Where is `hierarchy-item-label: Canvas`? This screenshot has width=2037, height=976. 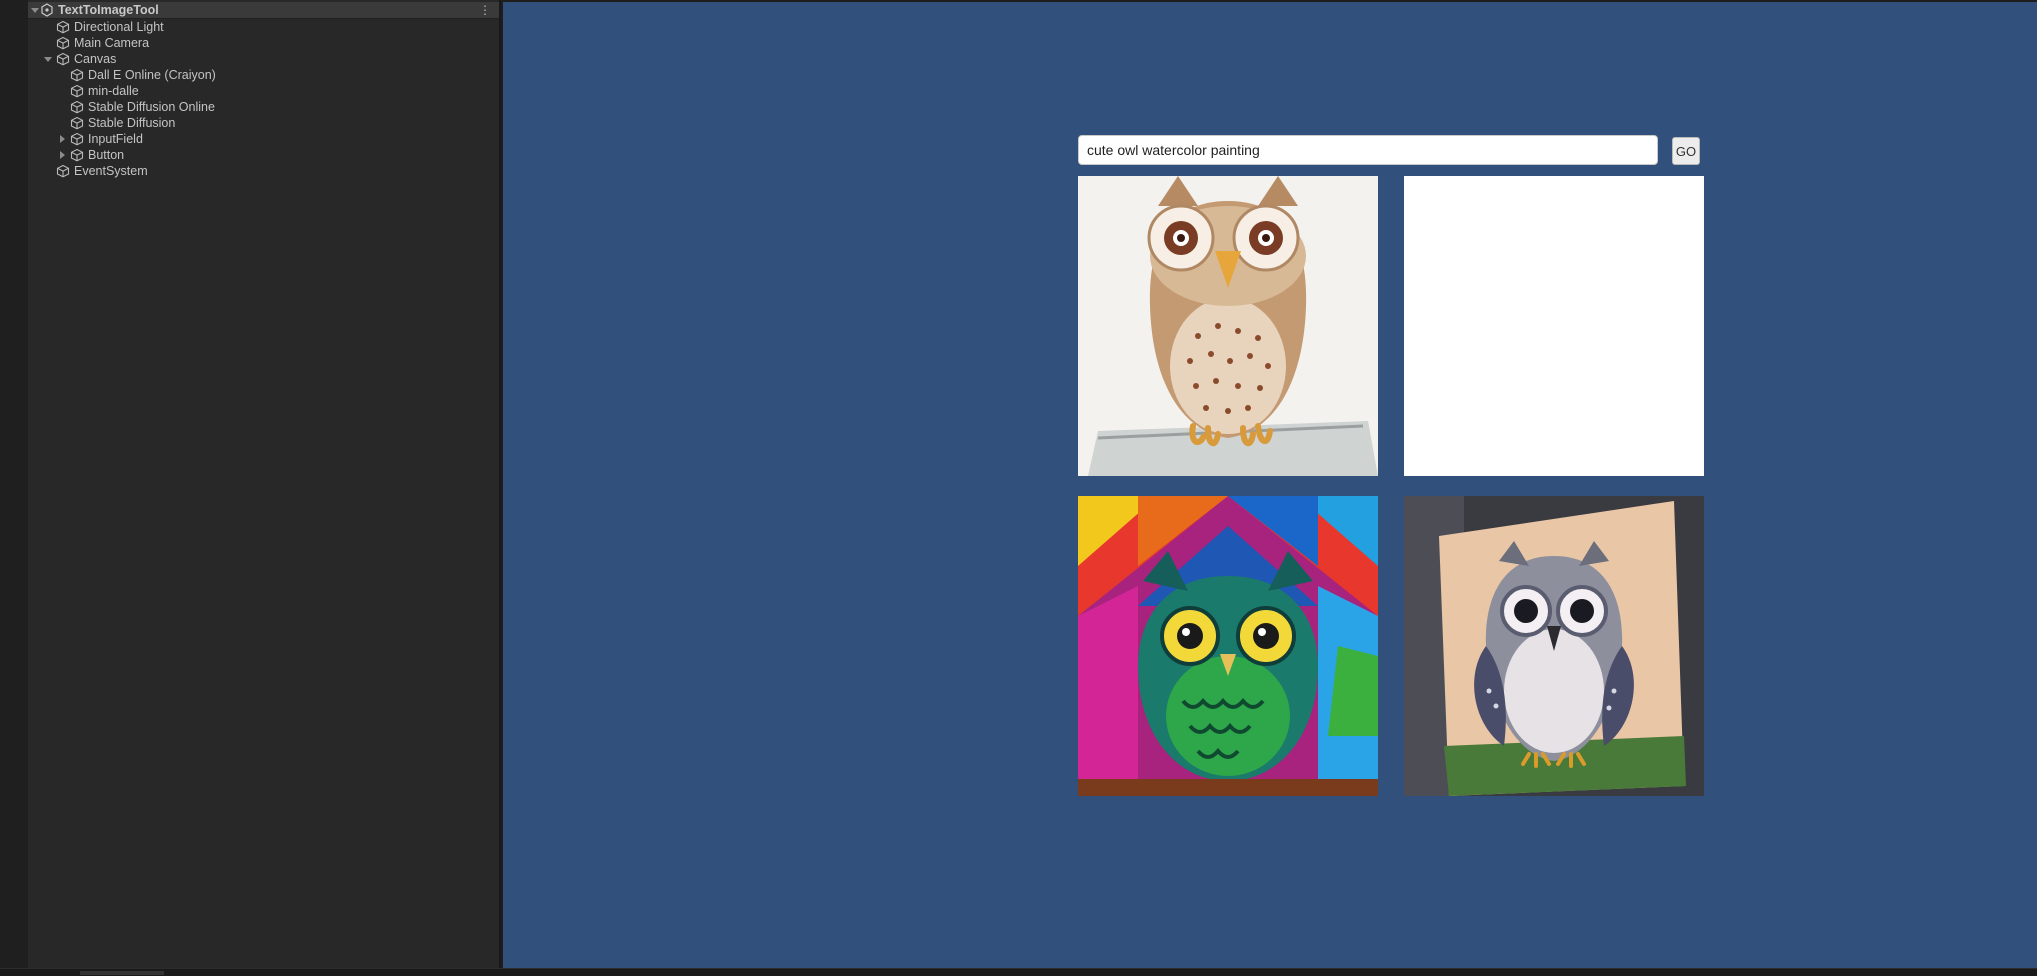 hierarchy-item-label: Canvas is located at coordinates (95, 59).